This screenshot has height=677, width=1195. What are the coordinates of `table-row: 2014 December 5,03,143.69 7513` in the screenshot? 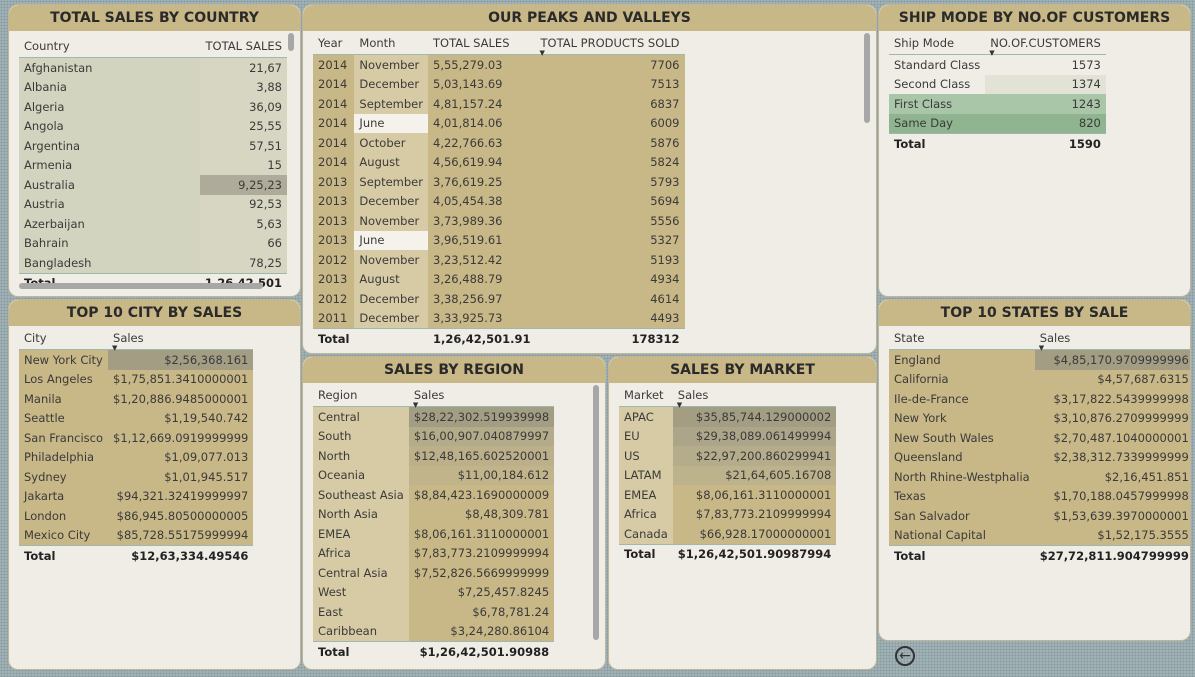 It's located at (499, 84).